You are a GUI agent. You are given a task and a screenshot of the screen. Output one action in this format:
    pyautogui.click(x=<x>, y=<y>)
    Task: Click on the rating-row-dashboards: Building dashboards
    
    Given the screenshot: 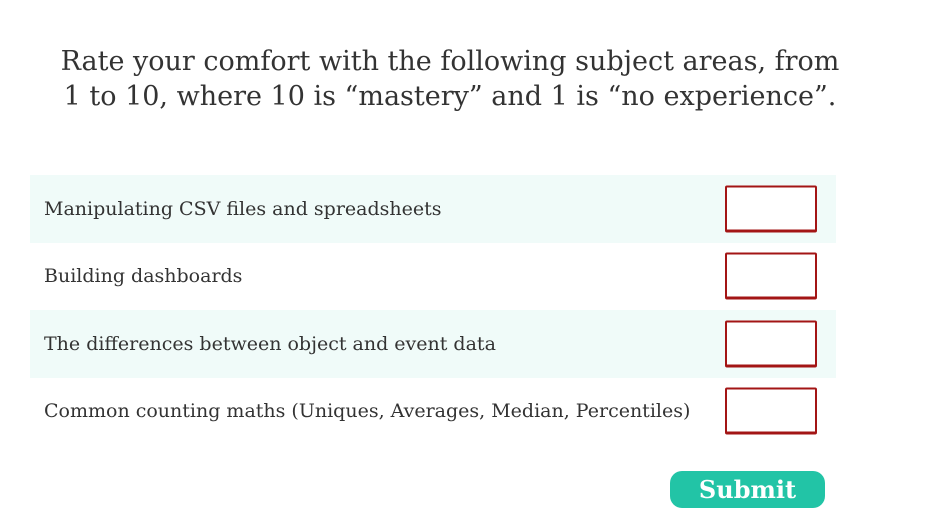 What is the action you would take?
    pyautogui.click(x=433, y=277)
    